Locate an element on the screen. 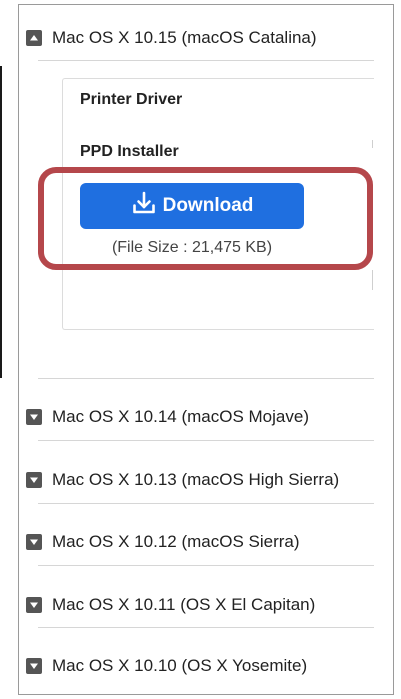 The height and width of the screenshot is (699, 401). accordion-header-yosemite: Mac OS X 10.10 (OS X Yosemite) is located at coordinates (166, 666).